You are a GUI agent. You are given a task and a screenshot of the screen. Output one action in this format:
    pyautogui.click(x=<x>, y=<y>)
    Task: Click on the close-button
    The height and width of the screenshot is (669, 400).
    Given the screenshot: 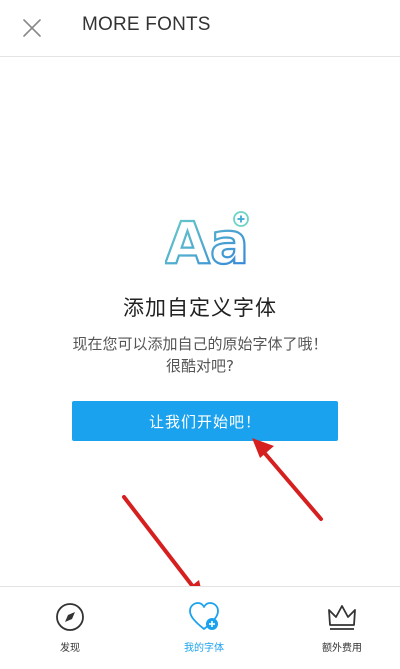 What is the action you would take?
    pyautogui.click(x=32, y=28)
    